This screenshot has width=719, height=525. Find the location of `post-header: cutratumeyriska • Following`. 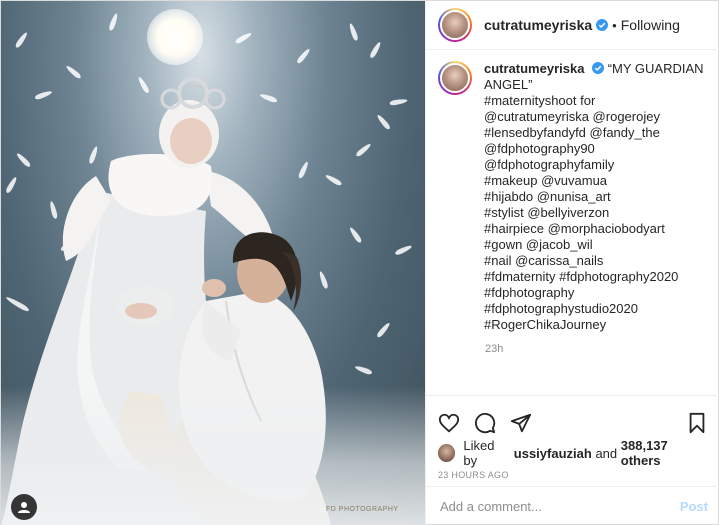

post-header: cutratumeyriska • Following is located at coordinates (572, 25).